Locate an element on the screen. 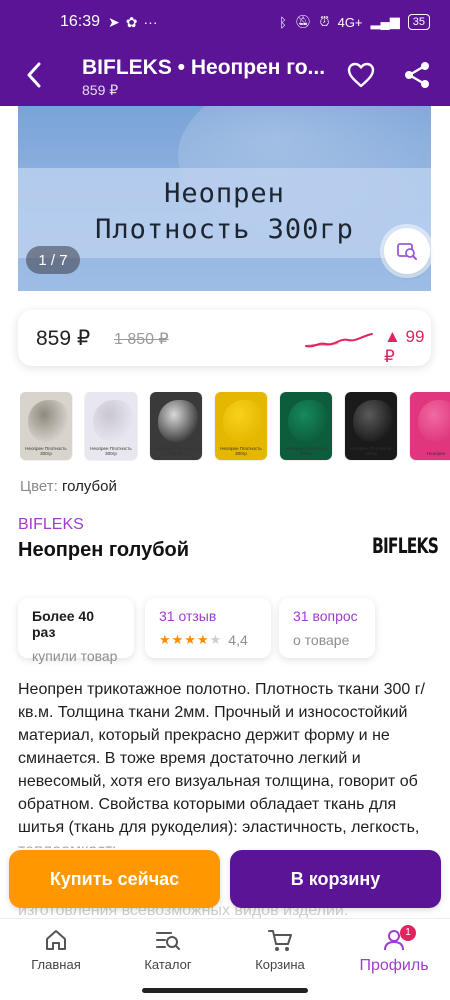 The height and width of the screenshot is (1000, 450). swatch-label: Неопрен is located at coordinates (436, 453).